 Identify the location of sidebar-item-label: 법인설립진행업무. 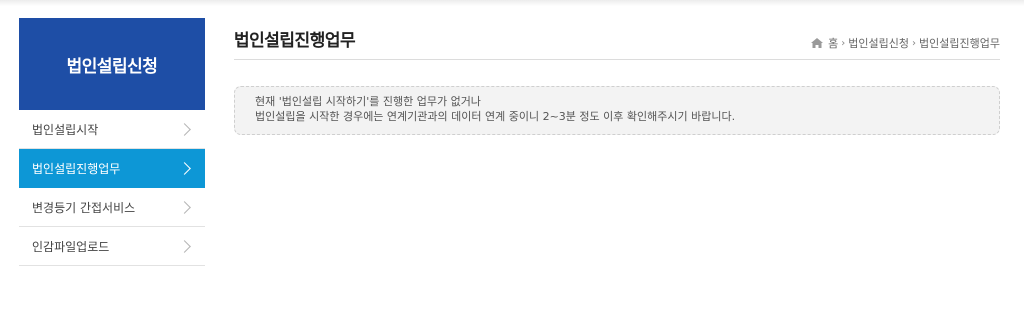
(76, 168).